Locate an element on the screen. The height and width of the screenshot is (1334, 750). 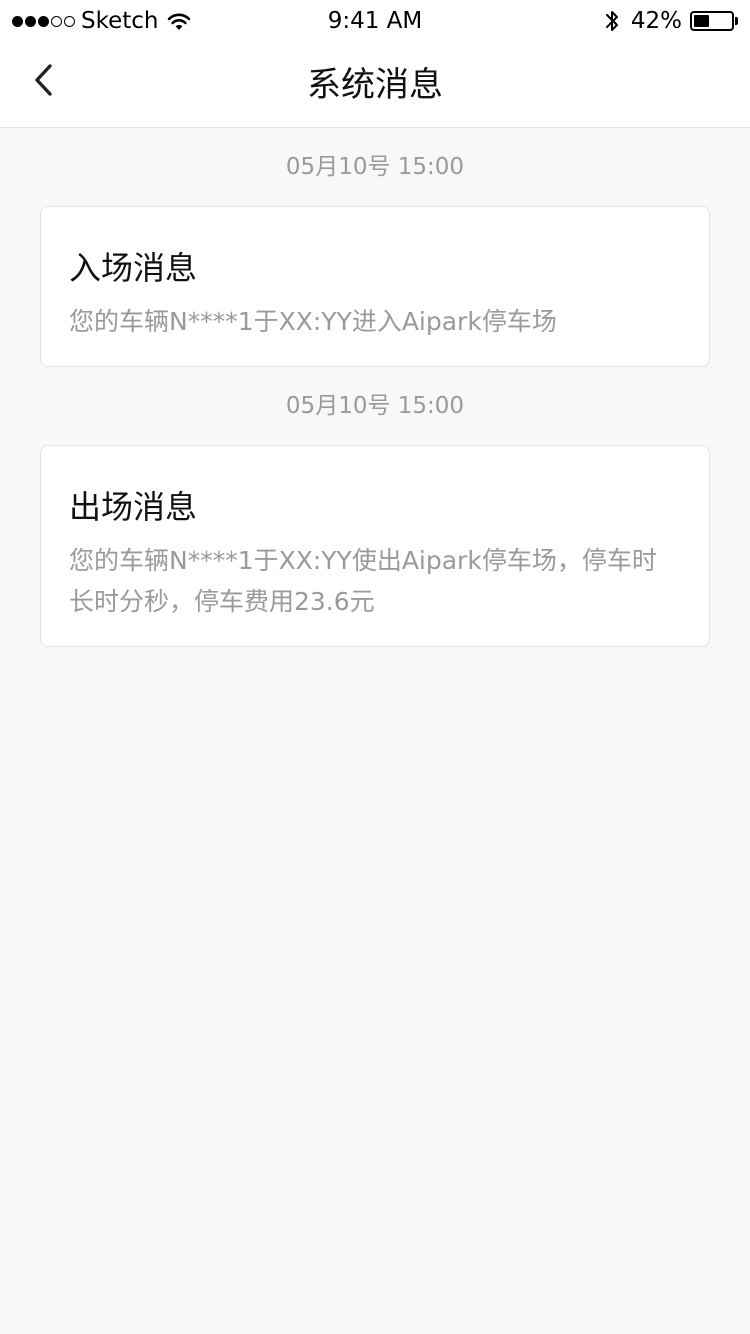
message-title: 出场消息 is located at coordinates (133, 507).